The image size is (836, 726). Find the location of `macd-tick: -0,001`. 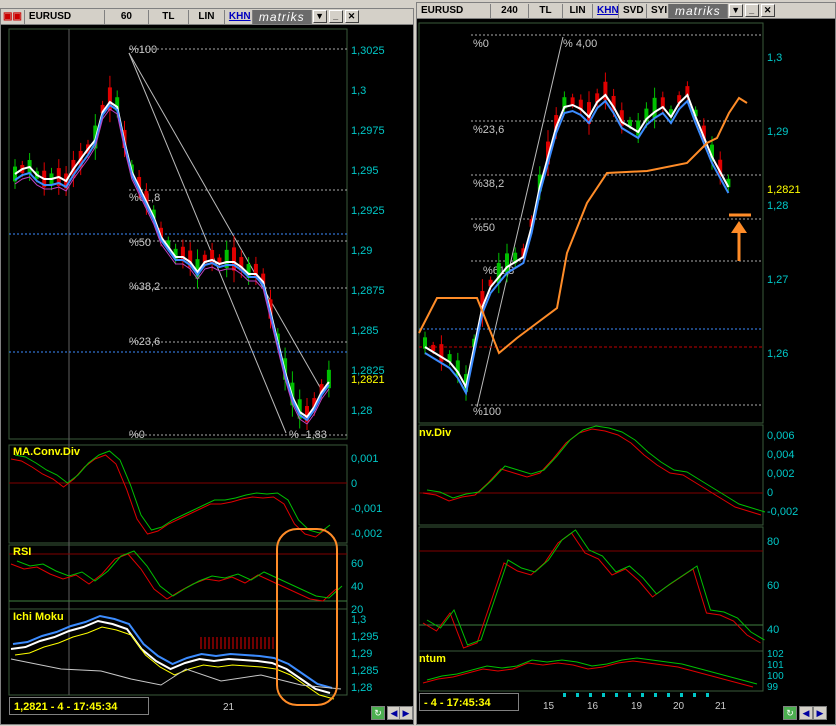

macd-tick: -0,001 is located at coordinates (366, 509).